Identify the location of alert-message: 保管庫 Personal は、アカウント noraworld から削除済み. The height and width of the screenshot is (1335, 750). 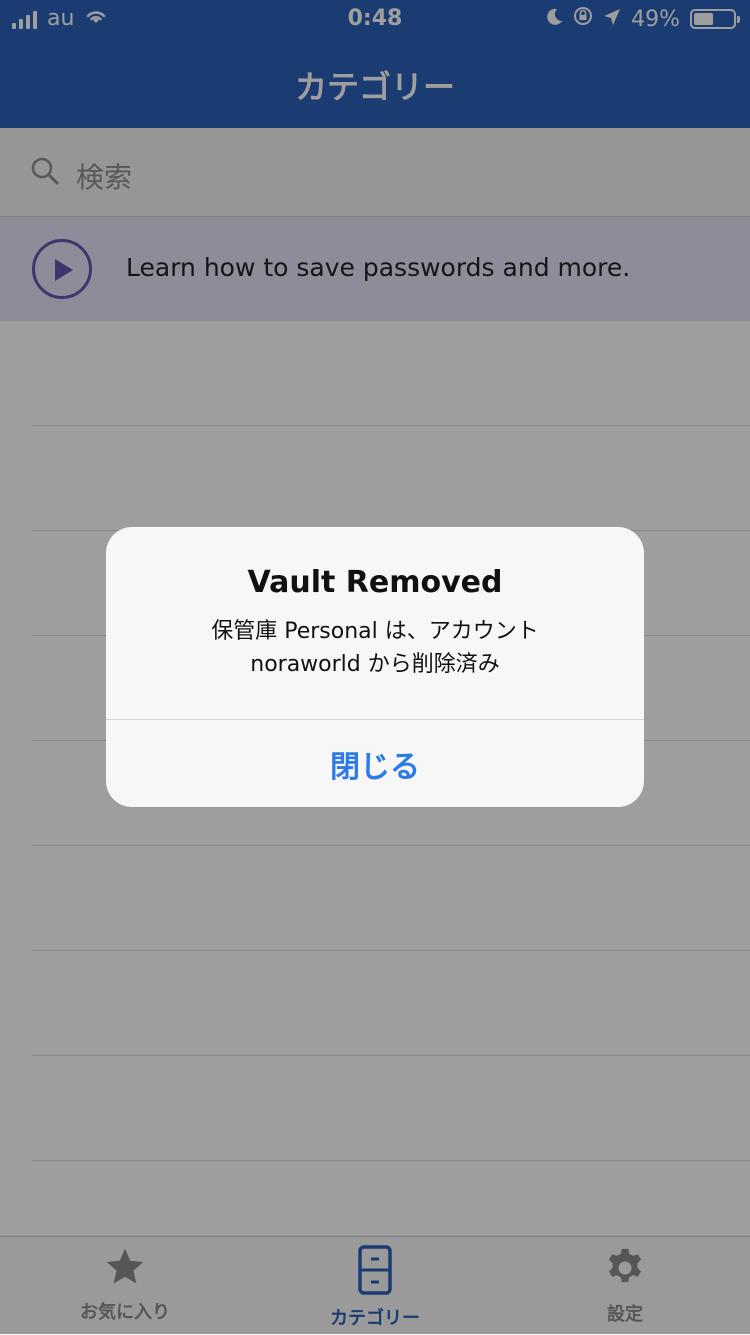
(375, 648).